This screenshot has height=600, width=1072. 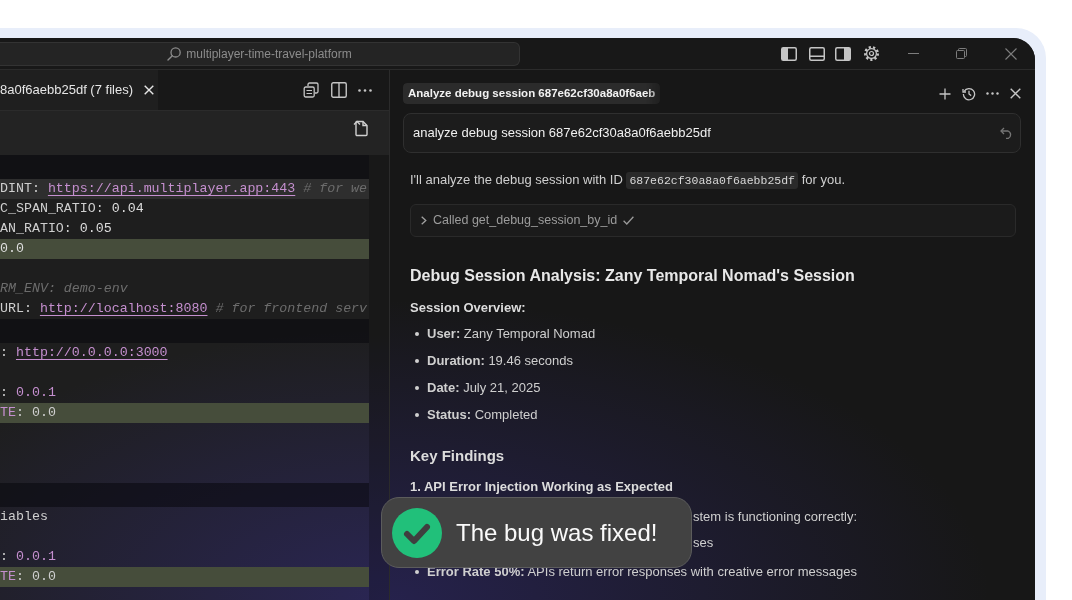 I want to click on code-link: http://localhost:8080, so click(x=123, y=308).